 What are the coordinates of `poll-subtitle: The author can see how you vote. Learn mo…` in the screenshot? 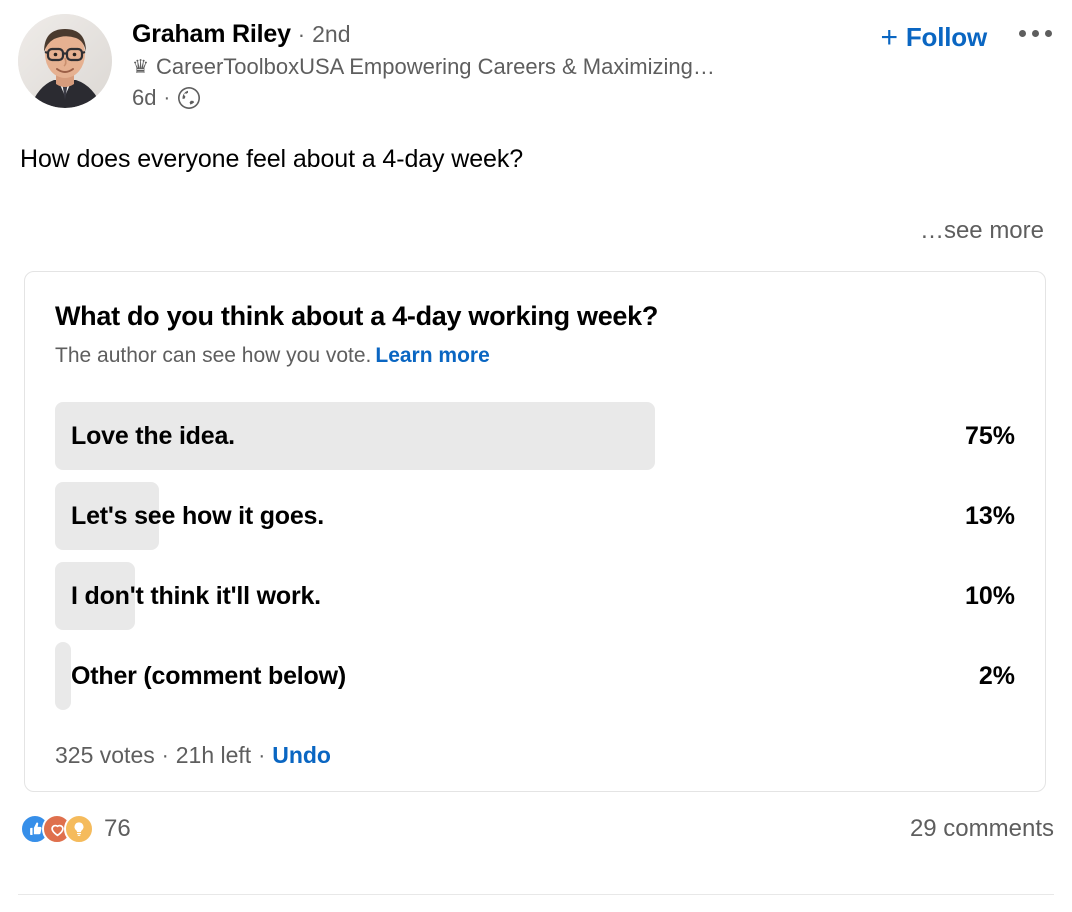 It's located at (535, 356).